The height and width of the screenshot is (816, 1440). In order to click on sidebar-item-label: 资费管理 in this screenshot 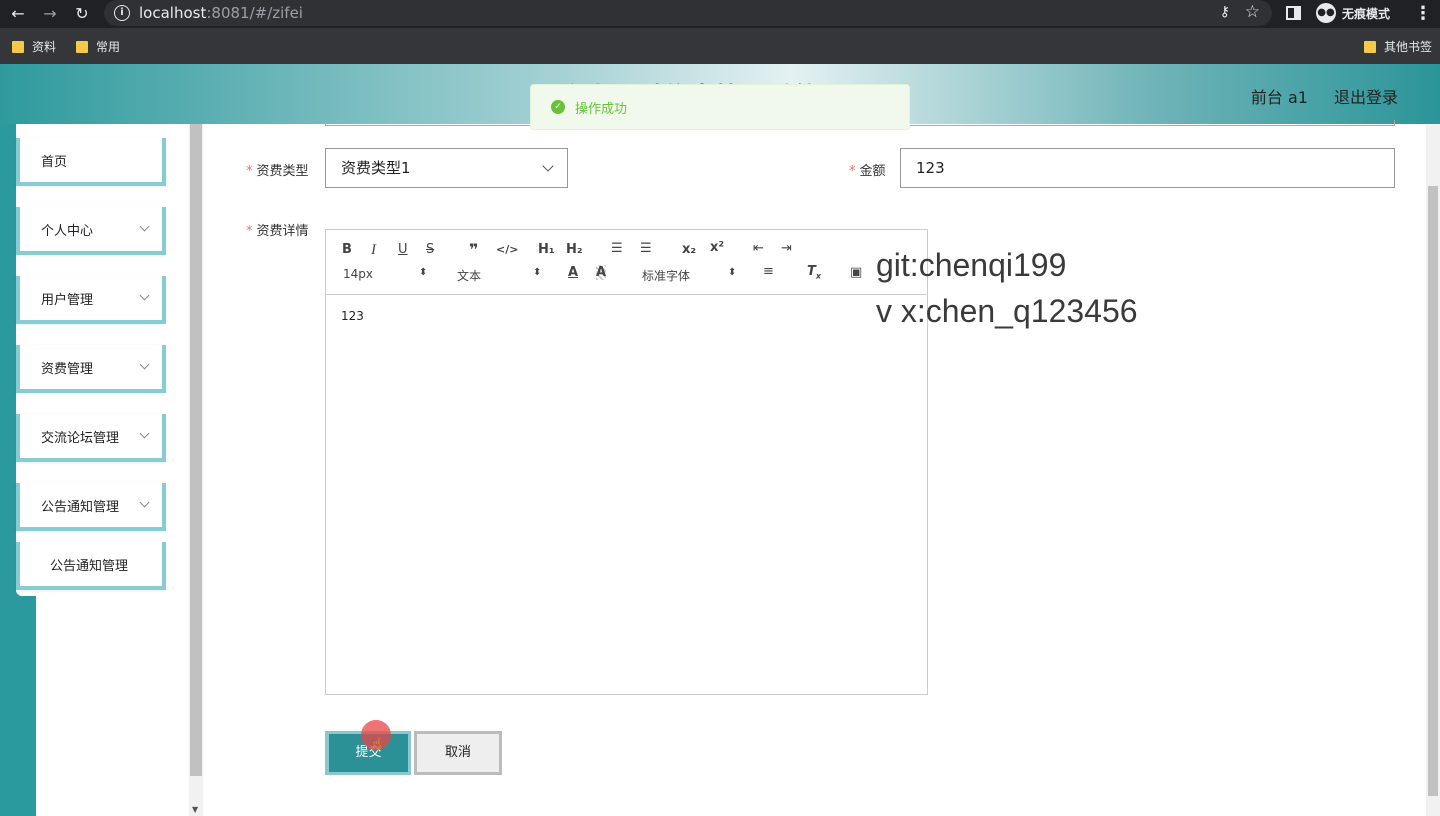, I will do `click(67, 369)`.